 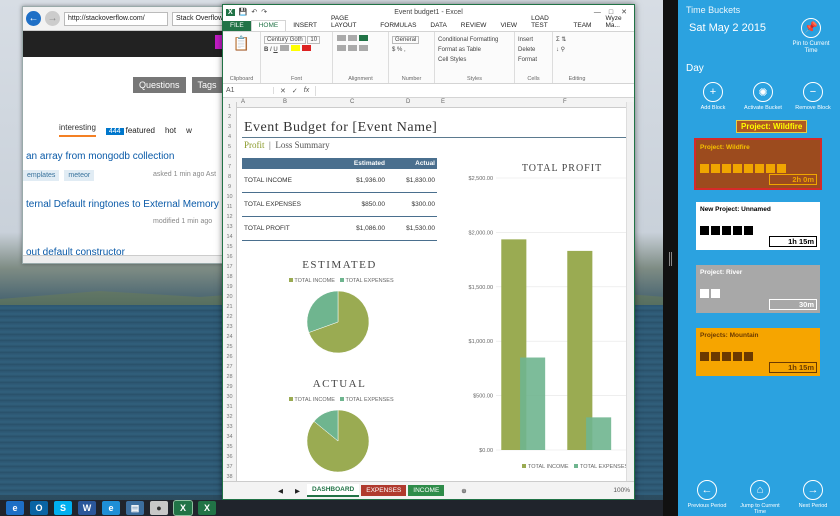 I want to click on excel-window-icon: X, so click(x=183, y=508).